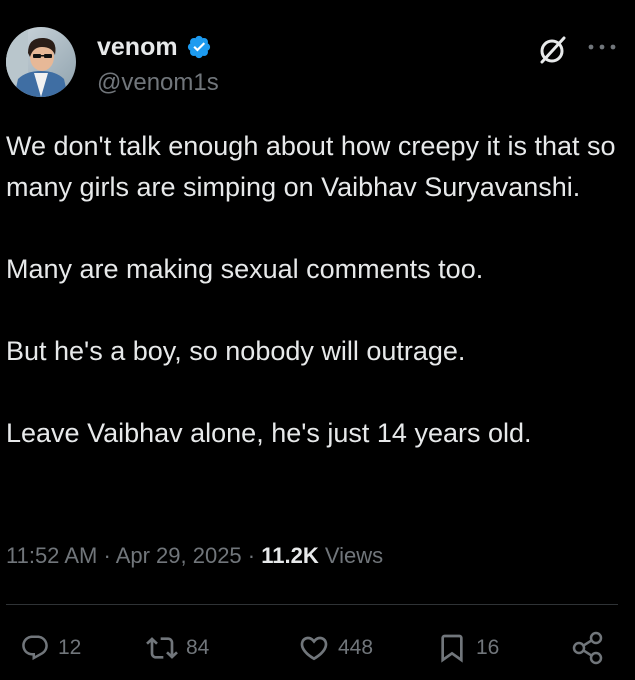  What do you see at coordinates (162, 648) in the screenshot?
I see `retweet-icon` at bounding box center [162, 648].